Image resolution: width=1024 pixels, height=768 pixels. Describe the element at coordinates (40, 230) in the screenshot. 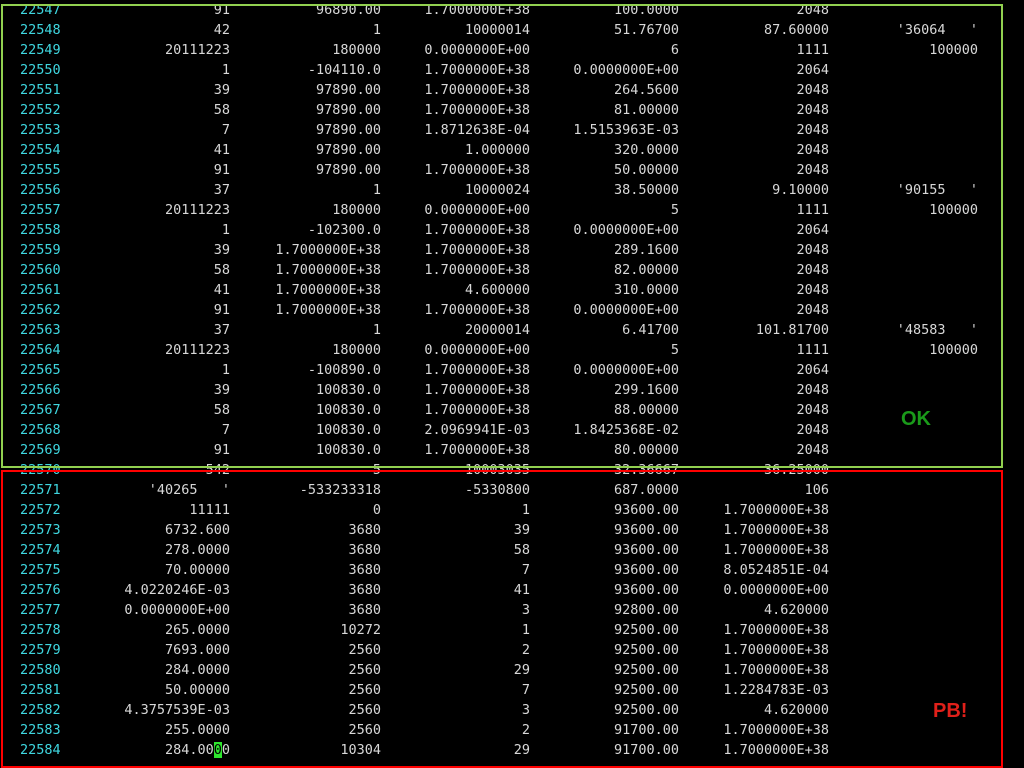

I see `row-number: 22558` at that location.